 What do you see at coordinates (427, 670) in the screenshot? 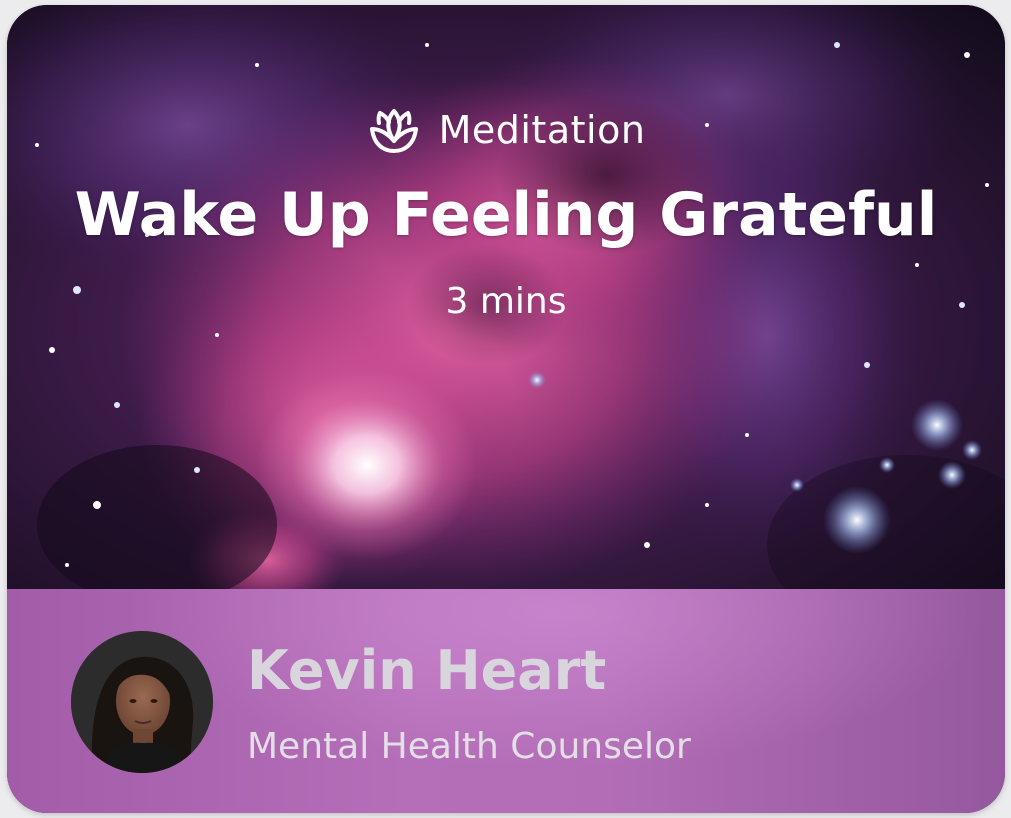
I see `coach-name: Kevin Heart` at bounding box center [427, 670].